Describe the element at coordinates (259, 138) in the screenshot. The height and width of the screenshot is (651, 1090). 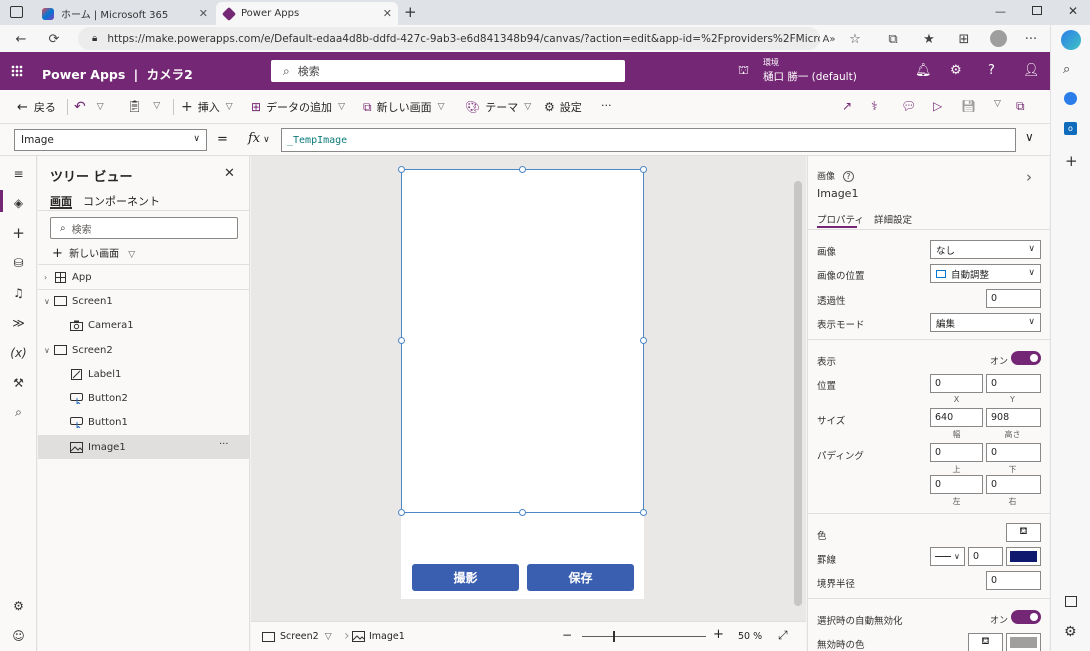
I see `fx-button: fx ∨` at that location.